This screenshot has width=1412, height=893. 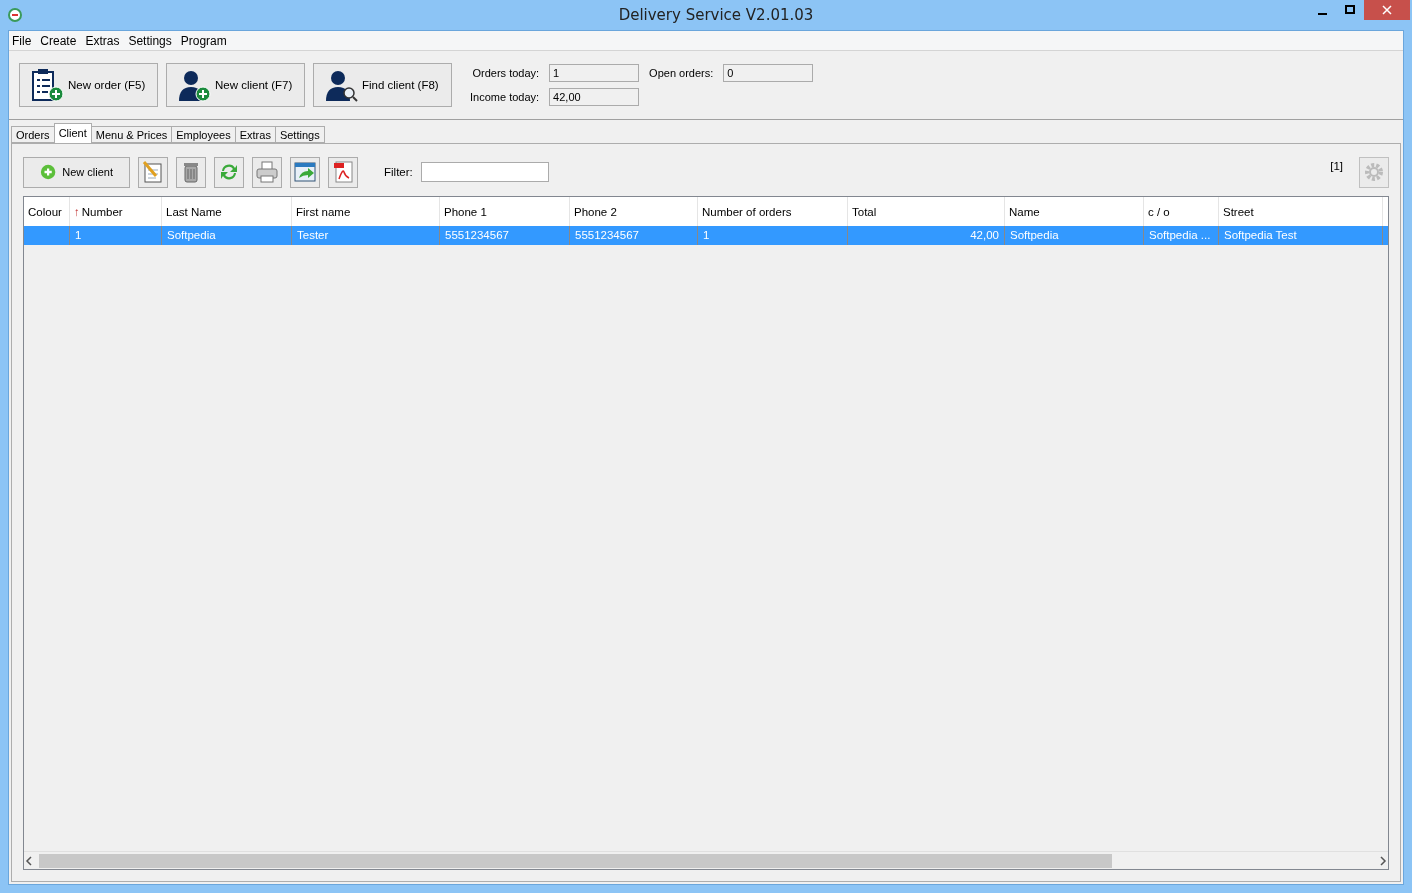 I want to click on header-label: Name, so click(x=1024, y=211).